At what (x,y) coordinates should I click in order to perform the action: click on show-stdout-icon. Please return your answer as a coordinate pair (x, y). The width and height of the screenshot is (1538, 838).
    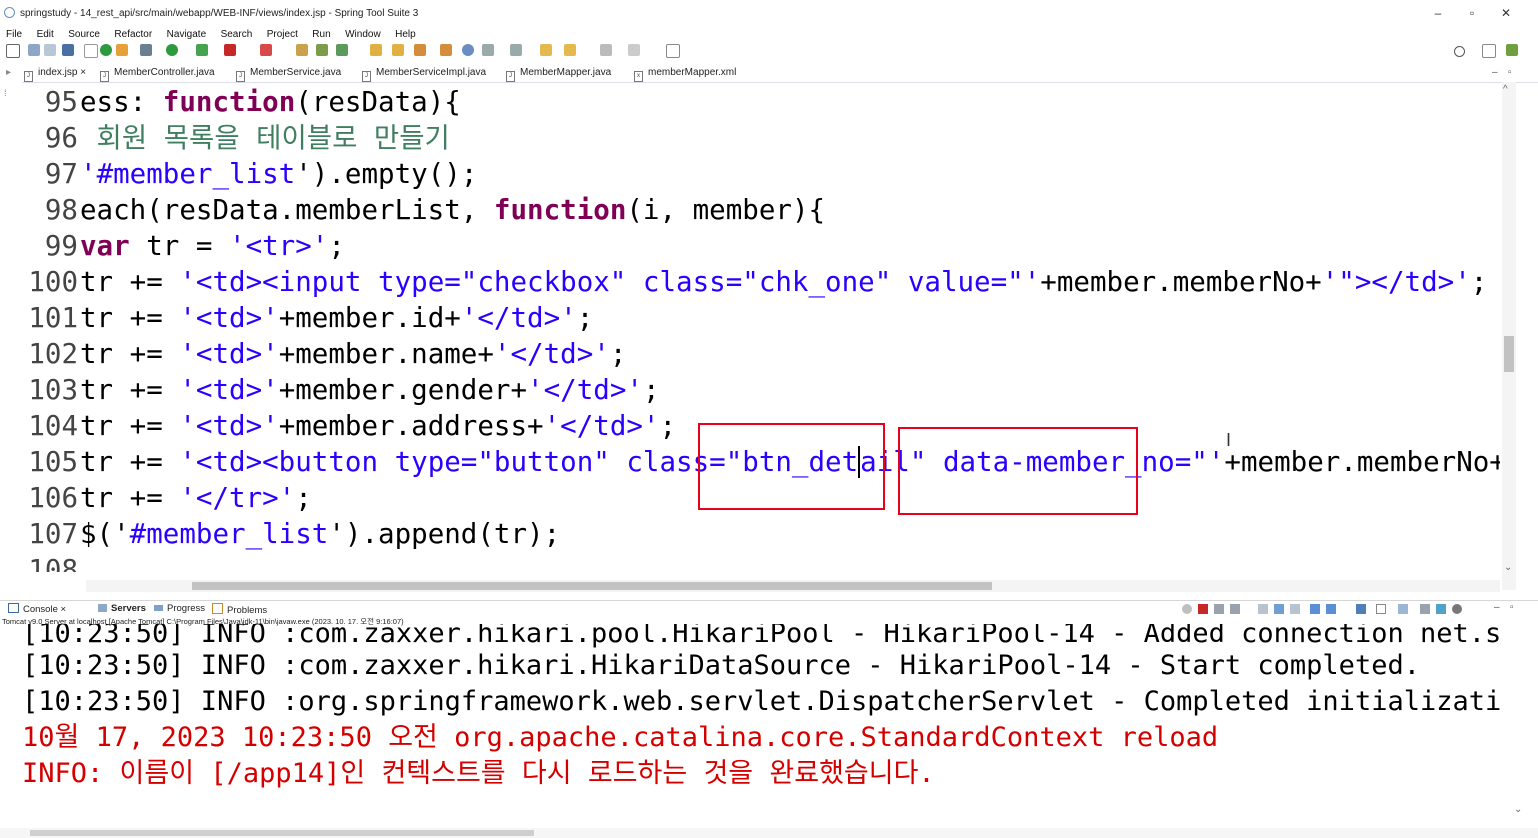
    Looking at the image, I should click on (1315, 609).